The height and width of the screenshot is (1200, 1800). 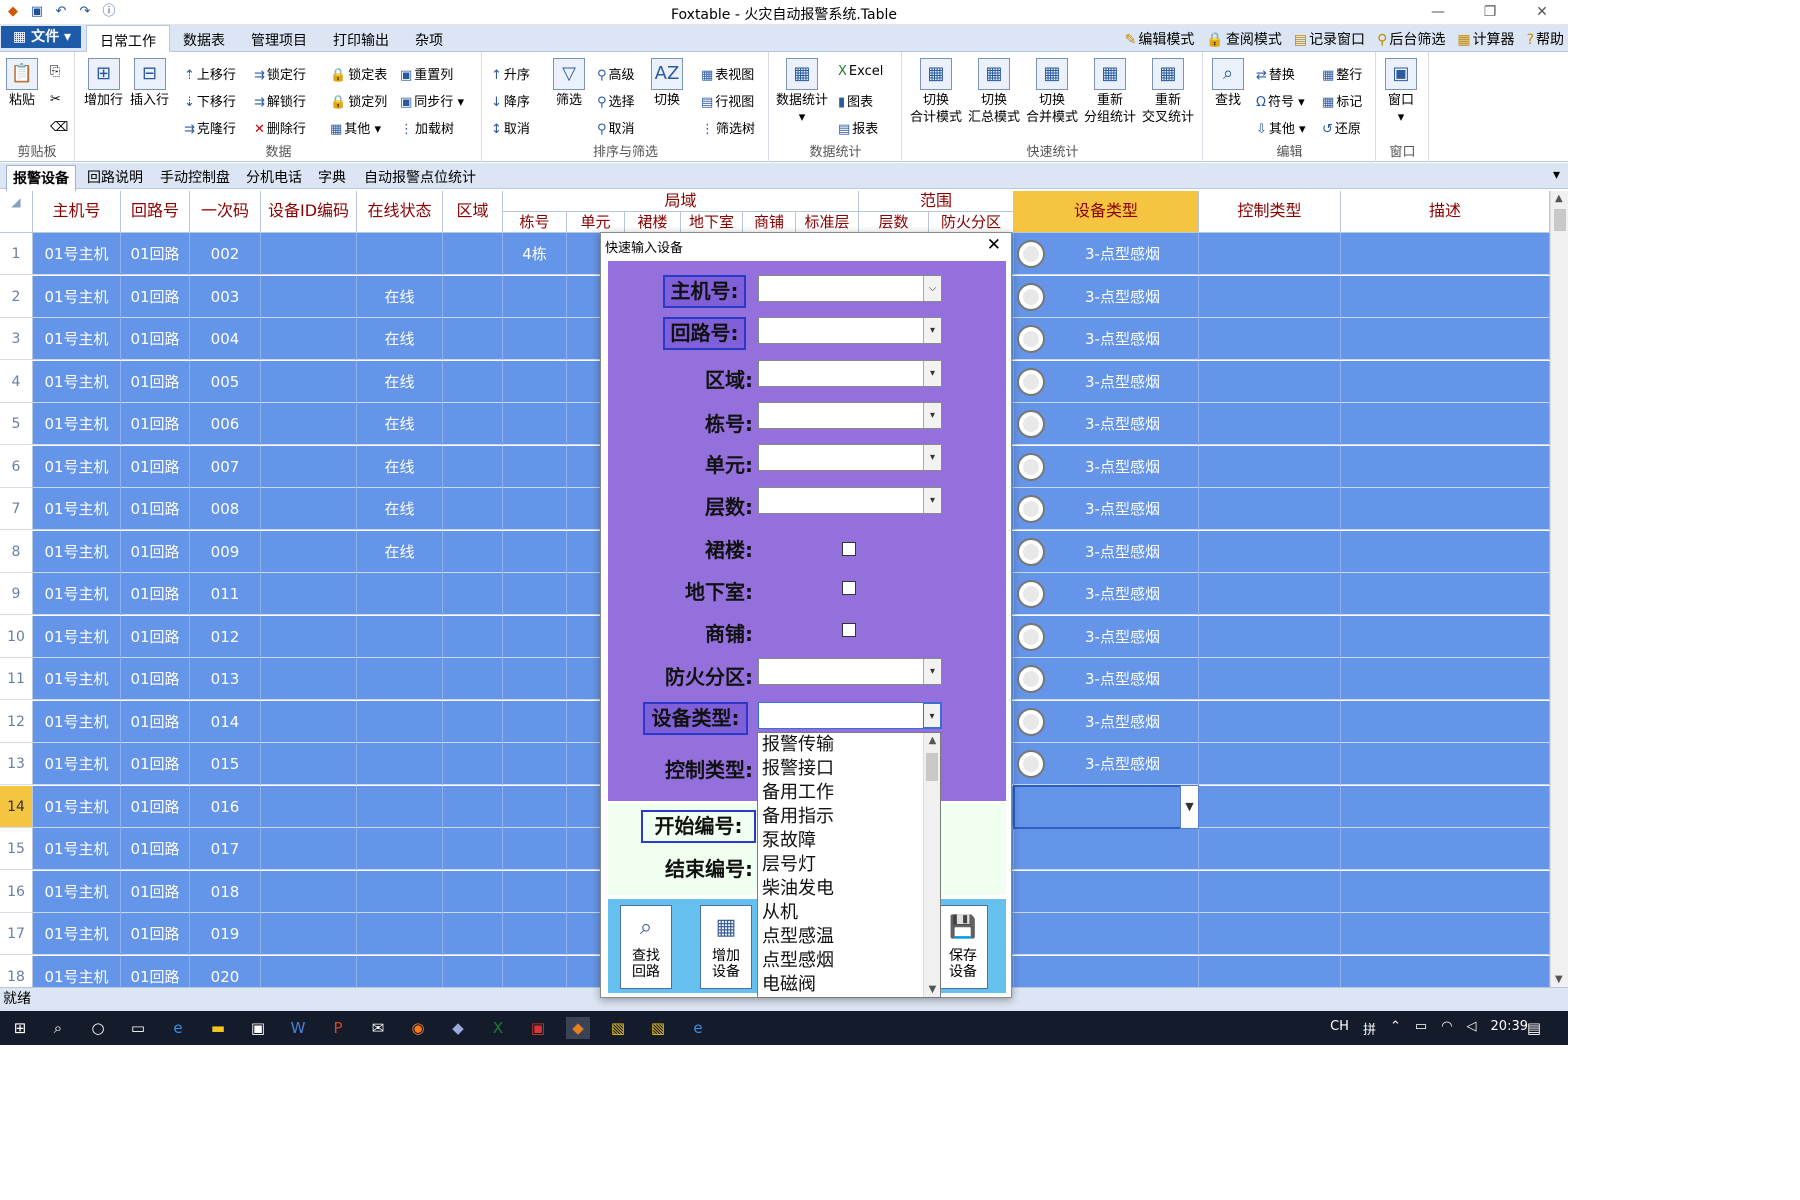 What do you see at coordinates (535, 254) in the screenshot?
I see `cell-building: 4栋` at bounding box center [535, 254].